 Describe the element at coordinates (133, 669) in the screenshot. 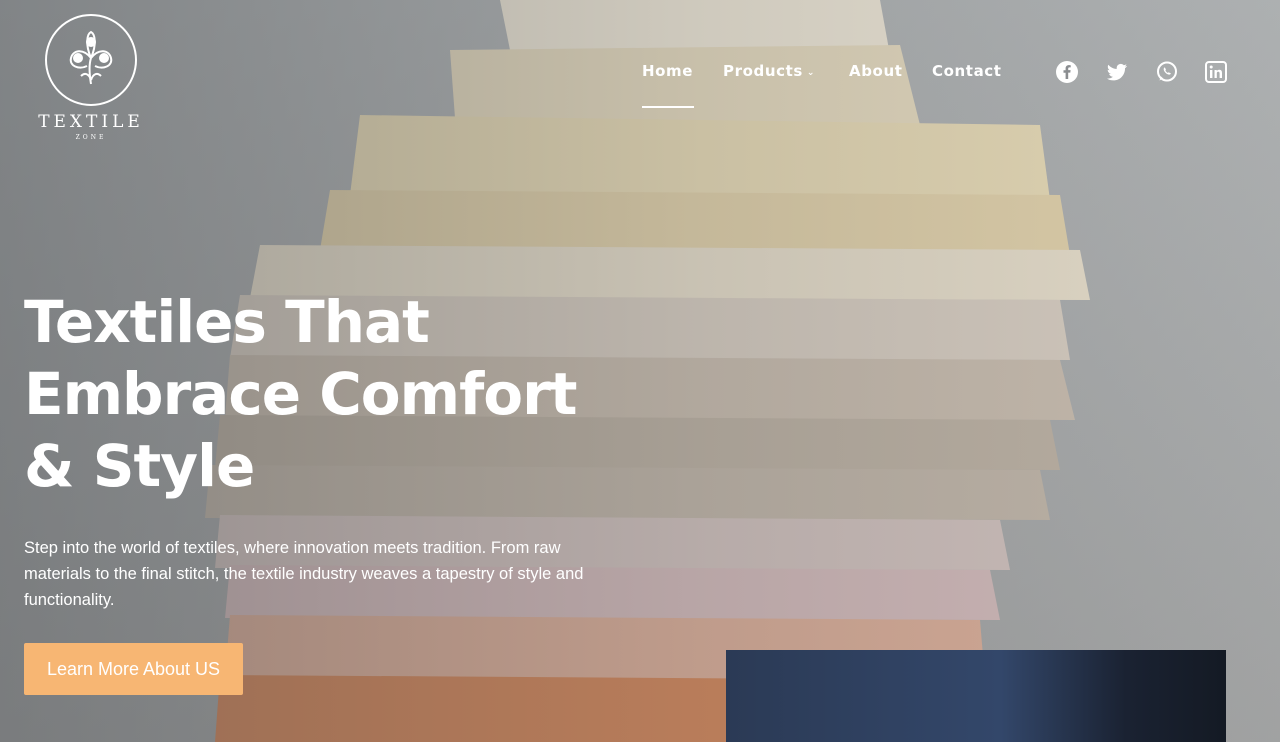

I see `learn-more-button: Learn More About US` at that location.